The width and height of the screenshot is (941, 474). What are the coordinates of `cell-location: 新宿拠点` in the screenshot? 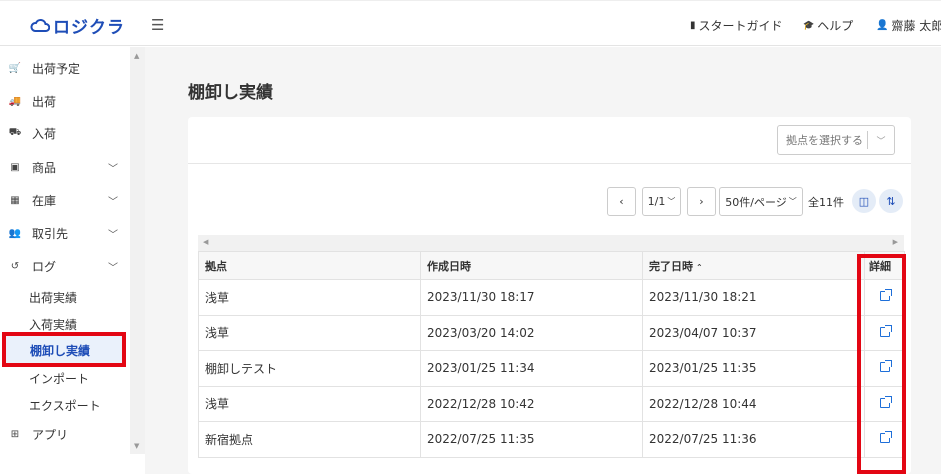 It's located at (309, 439).